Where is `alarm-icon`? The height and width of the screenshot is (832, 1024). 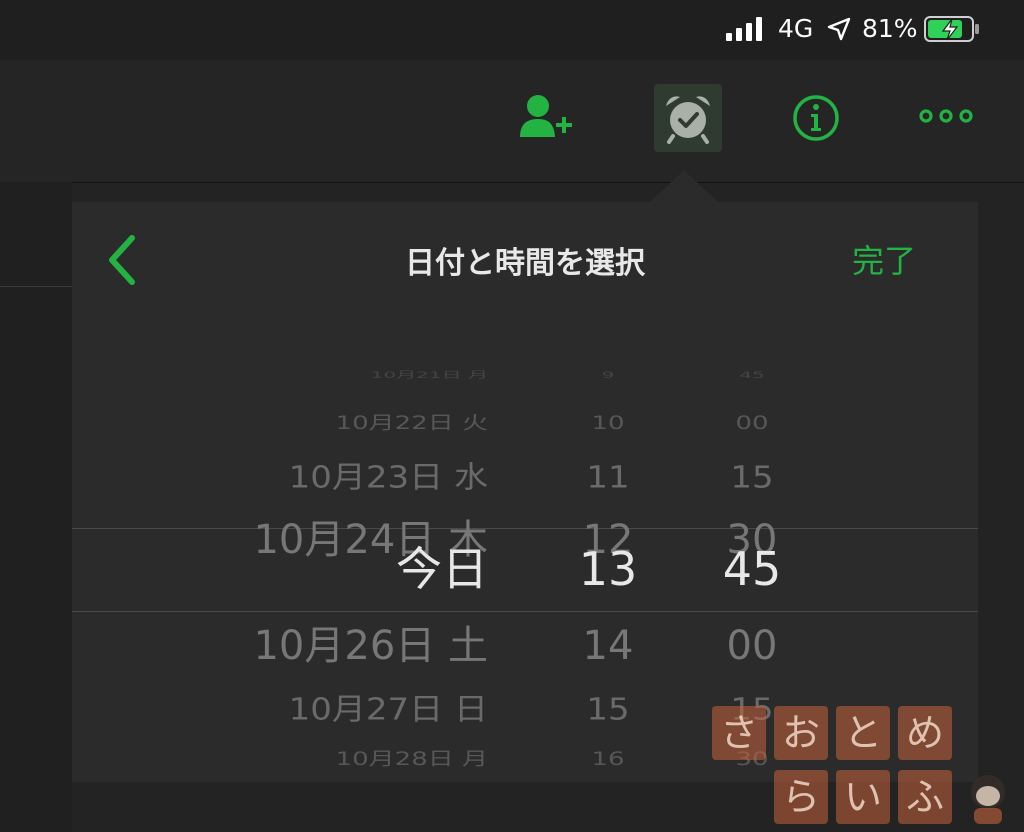 alarm-icon is located at coordinates (688, 120).